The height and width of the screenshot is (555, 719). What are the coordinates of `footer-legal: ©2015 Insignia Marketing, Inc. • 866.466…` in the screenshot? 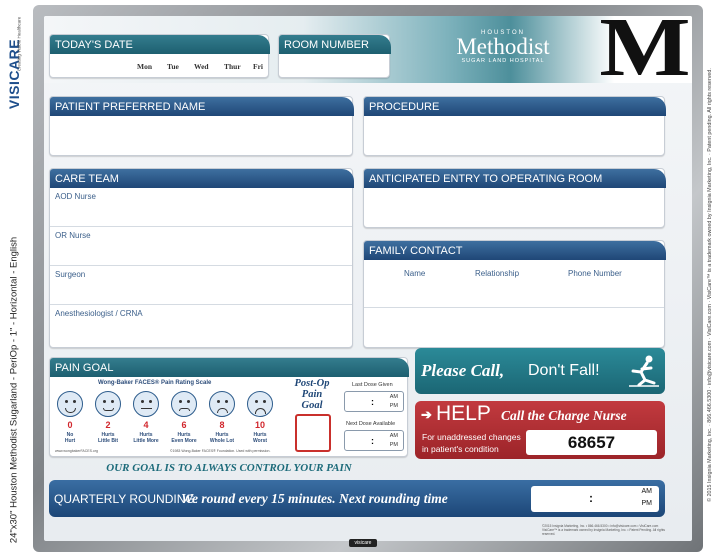 It's located at (603, 530).